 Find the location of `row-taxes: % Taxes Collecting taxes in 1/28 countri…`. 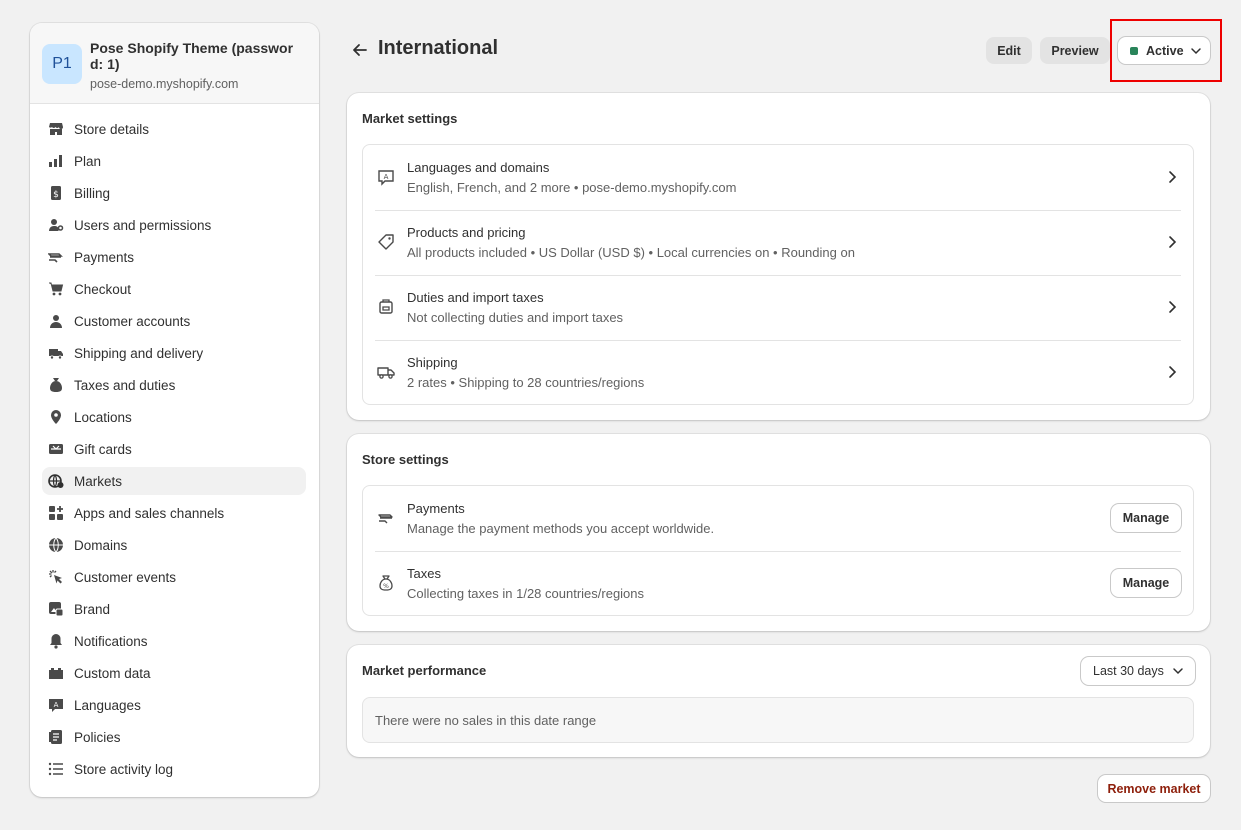

row-taxes: % Taxes Collecting taxes in 1/28 countri… is located at coordinates (778, 583).